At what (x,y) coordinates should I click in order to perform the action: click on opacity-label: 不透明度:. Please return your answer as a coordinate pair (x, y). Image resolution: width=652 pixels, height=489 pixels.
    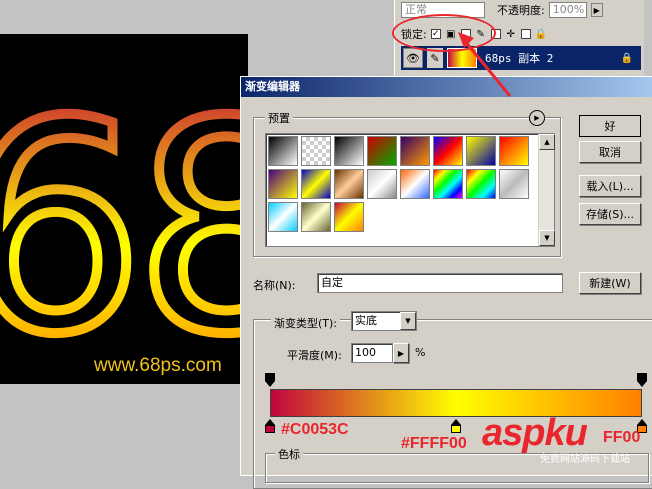
    Looking at the image, I should click on (521, 10).